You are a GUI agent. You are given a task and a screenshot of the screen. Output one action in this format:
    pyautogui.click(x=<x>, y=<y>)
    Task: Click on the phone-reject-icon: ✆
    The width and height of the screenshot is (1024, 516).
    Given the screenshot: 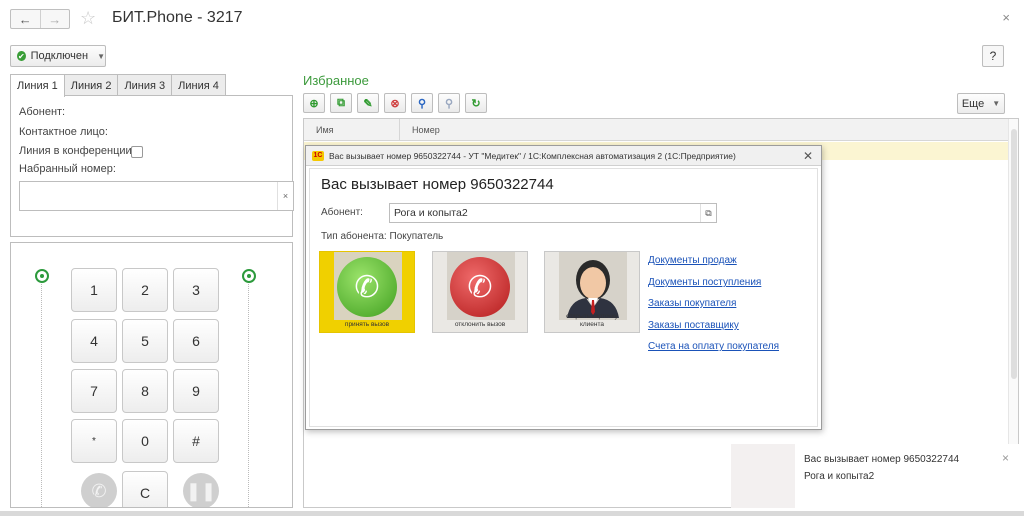 What is the action you would take?
    pyautogui.click(x=480, y=287)
    